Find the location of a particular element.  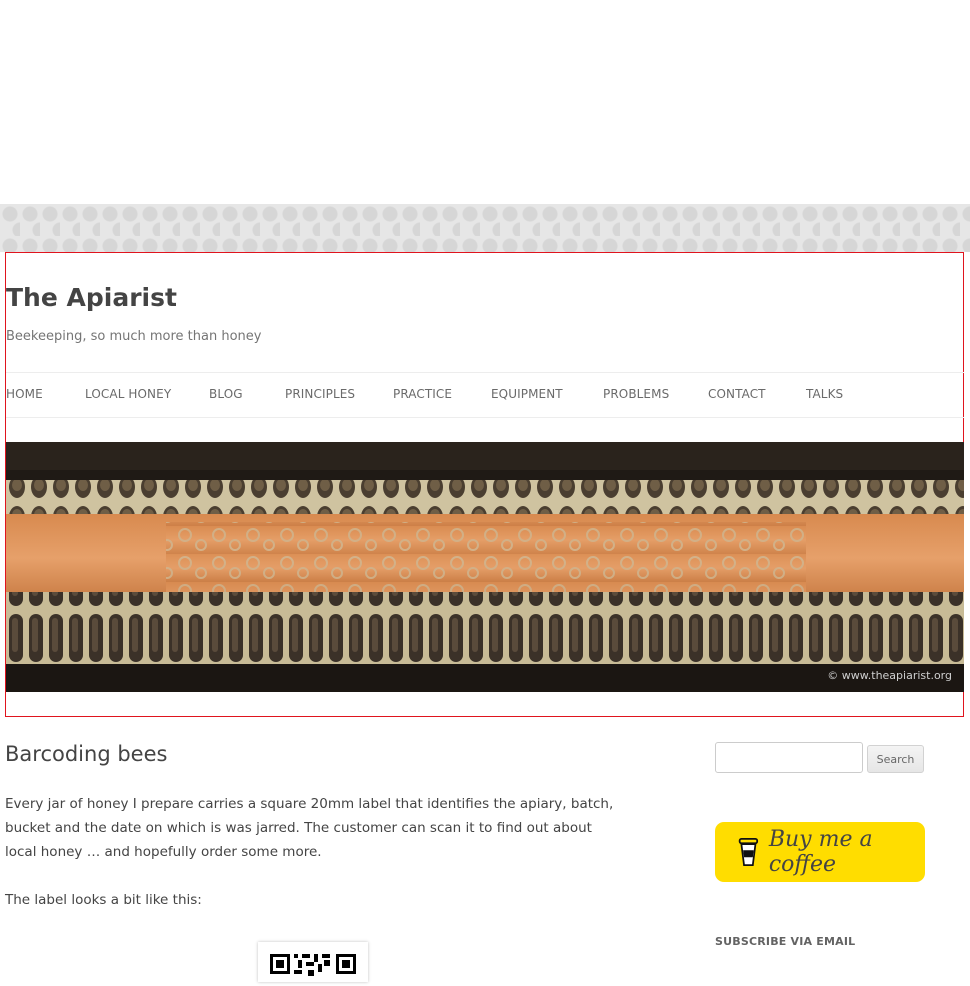

qr-code-icon is located at coordinates (313, 965).